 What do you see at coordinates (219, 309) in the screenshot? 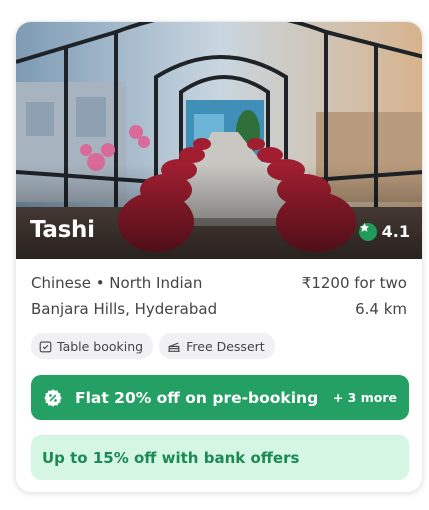
I see `location-row: Banjara Hills, Hyderabad 6.4 km` at bounding box center [219, 309].